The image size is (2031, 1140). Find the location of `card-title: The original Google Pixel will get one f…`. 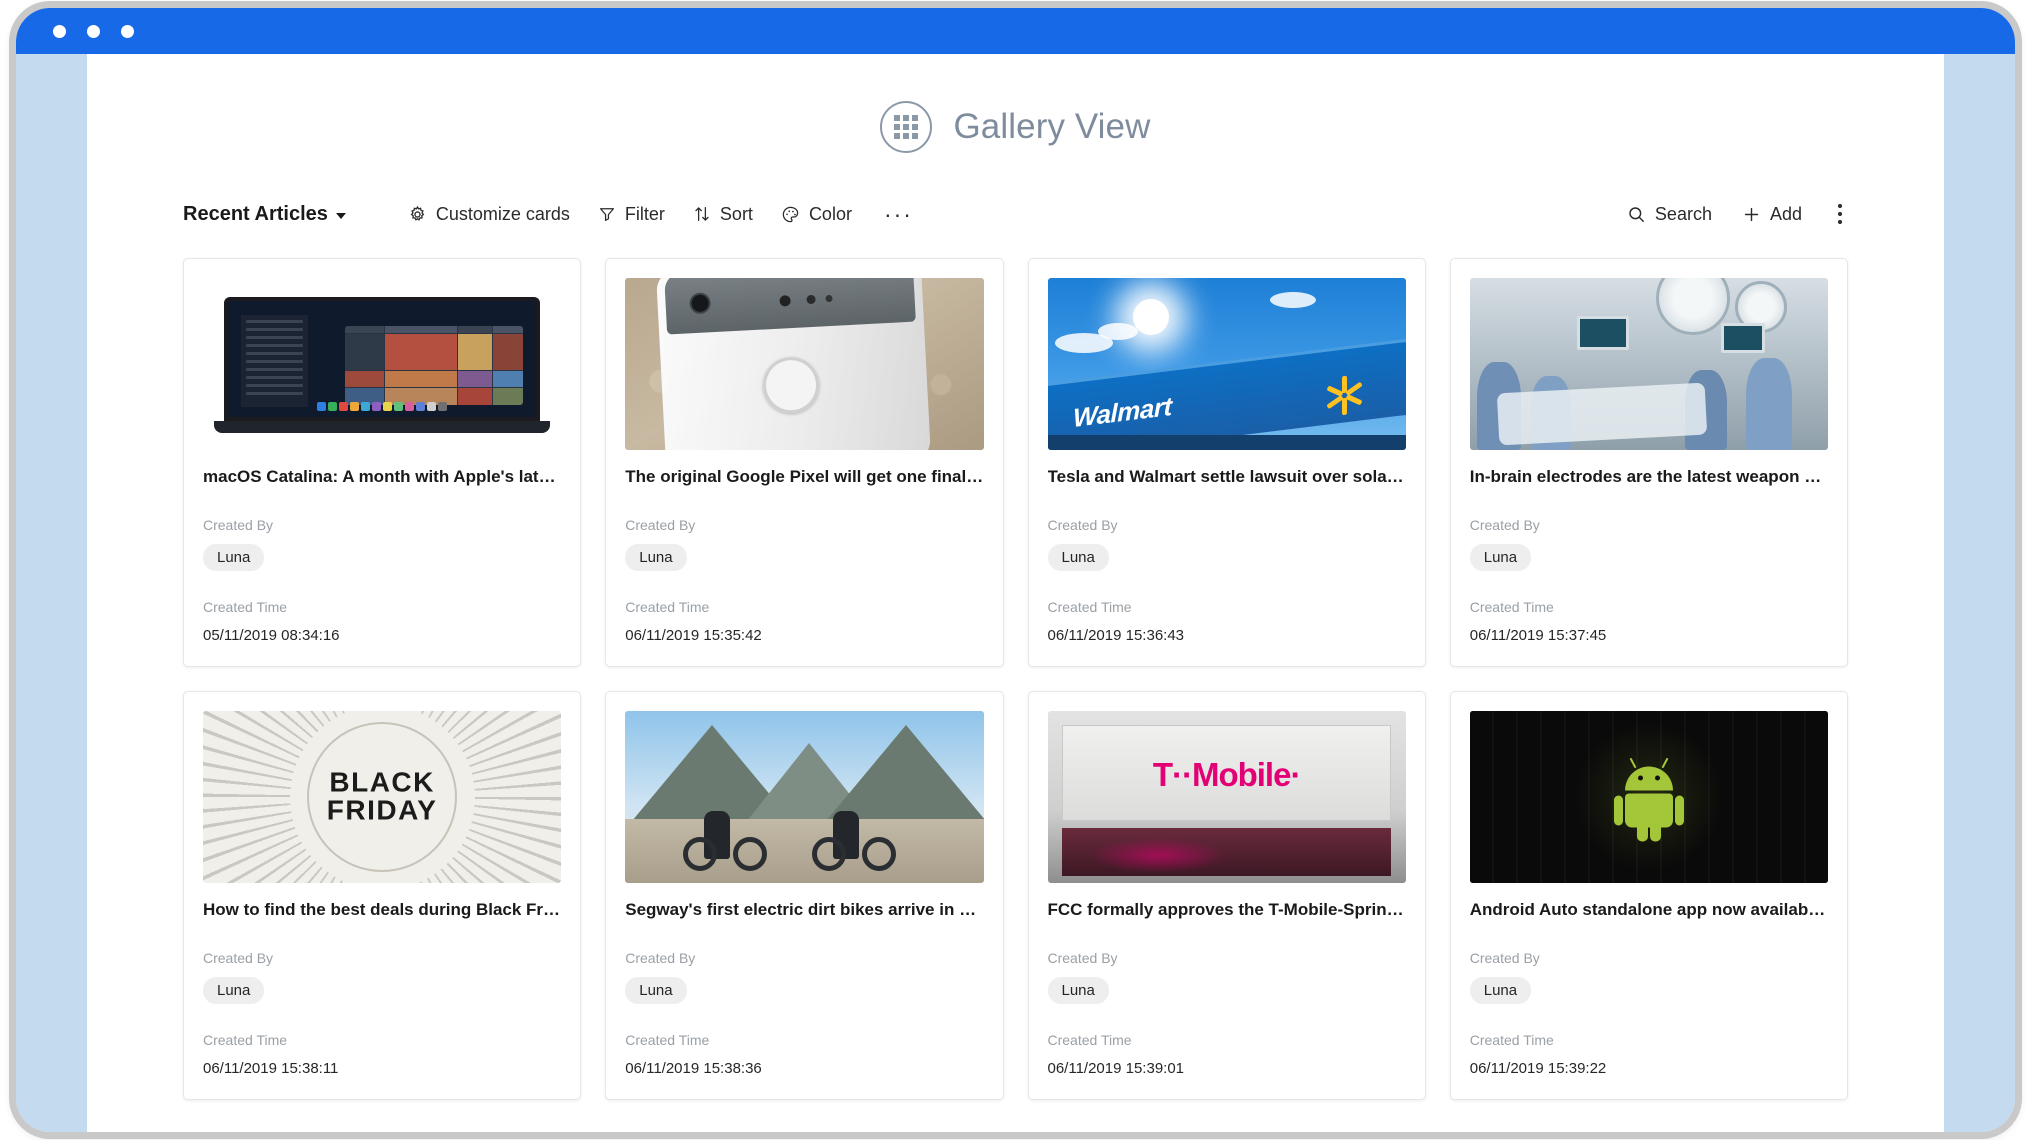

card-title: The original Google Pixel will get one f… is located at coordinates (804, 476).